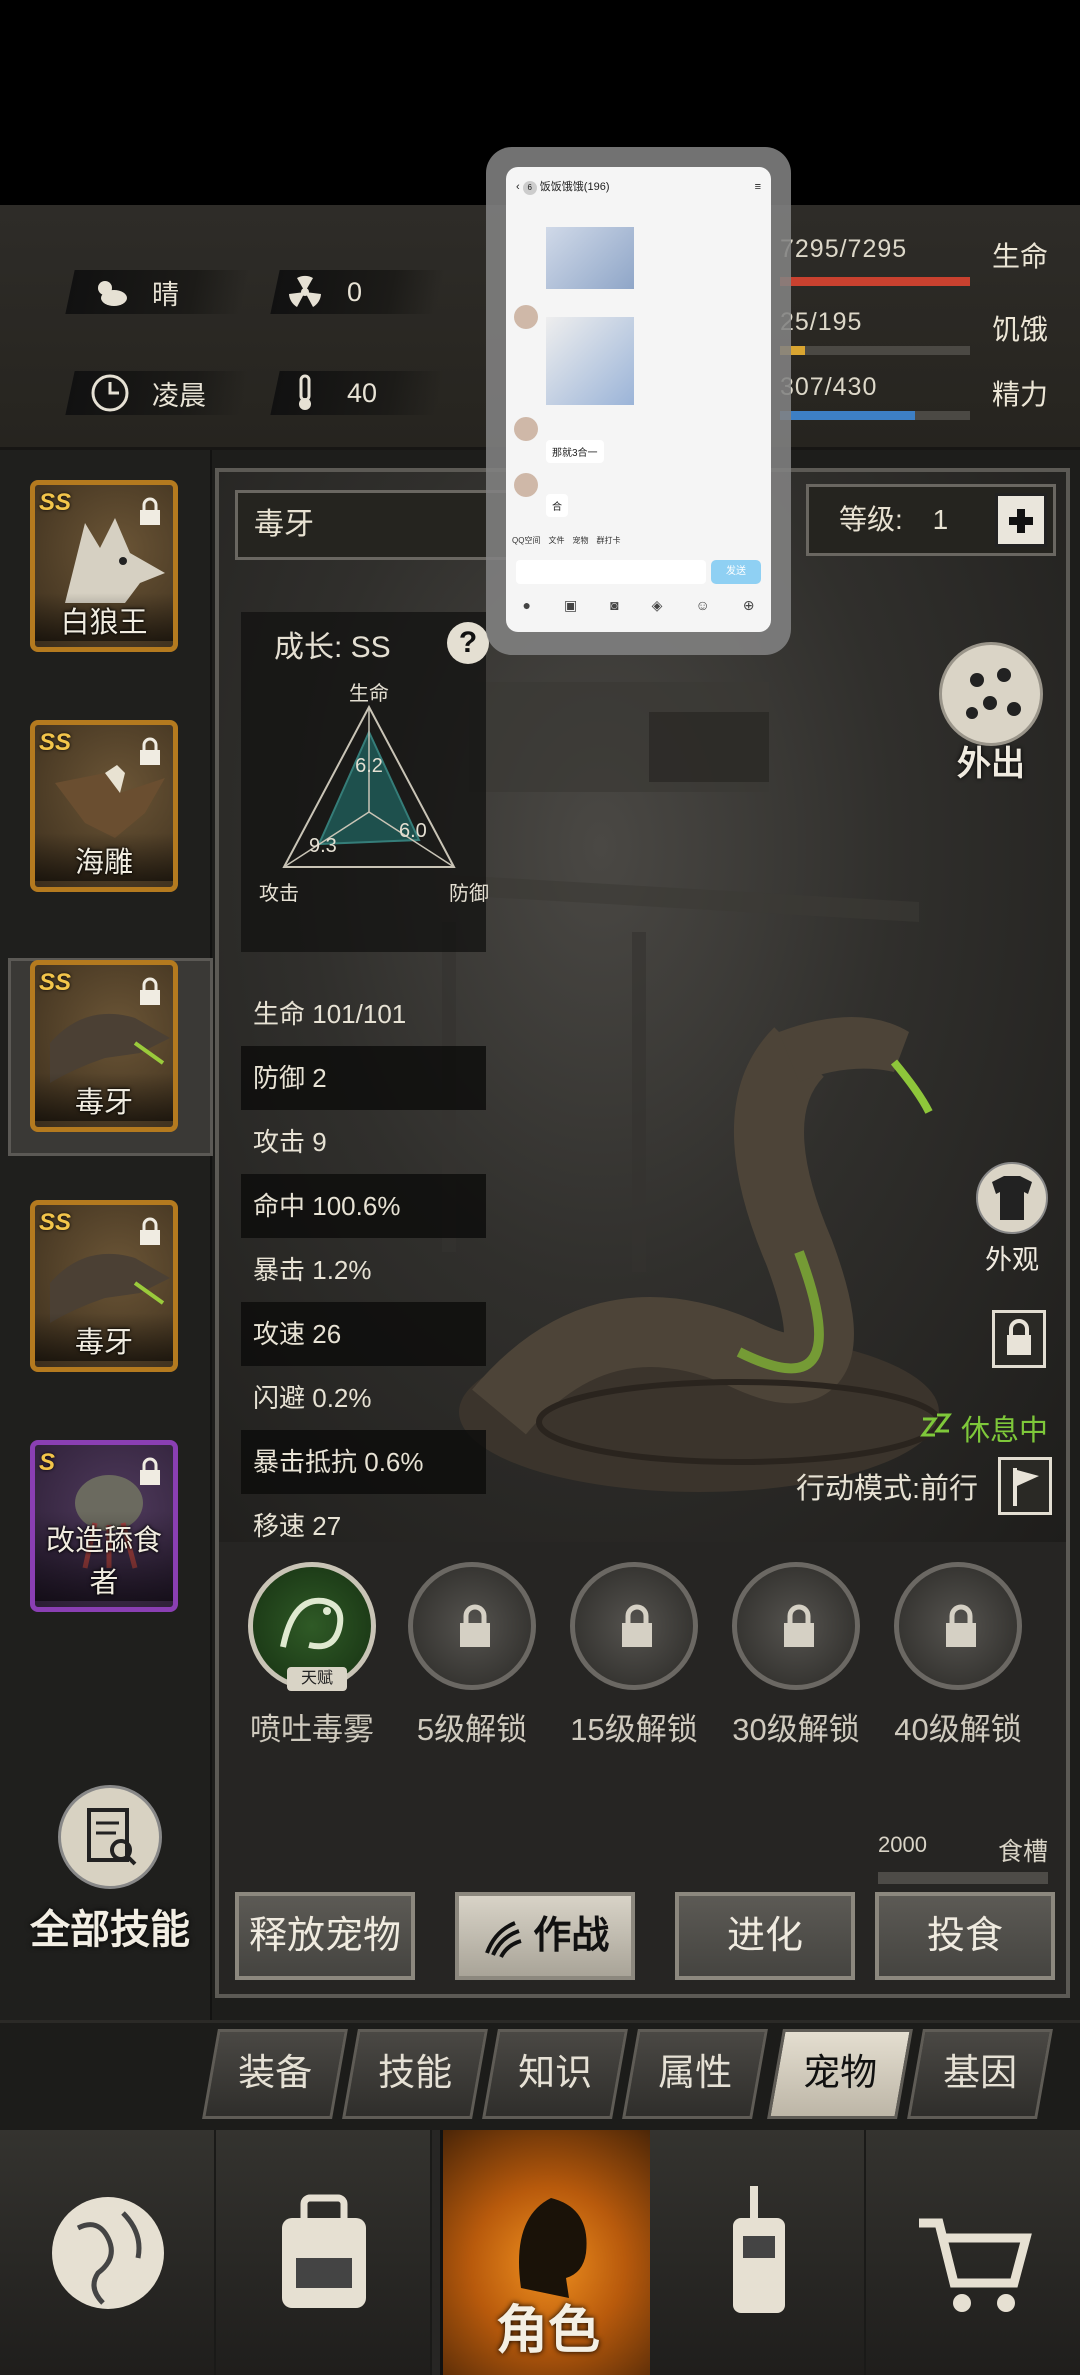  I want to click on tab-label: 属性, so click(695, 2072).